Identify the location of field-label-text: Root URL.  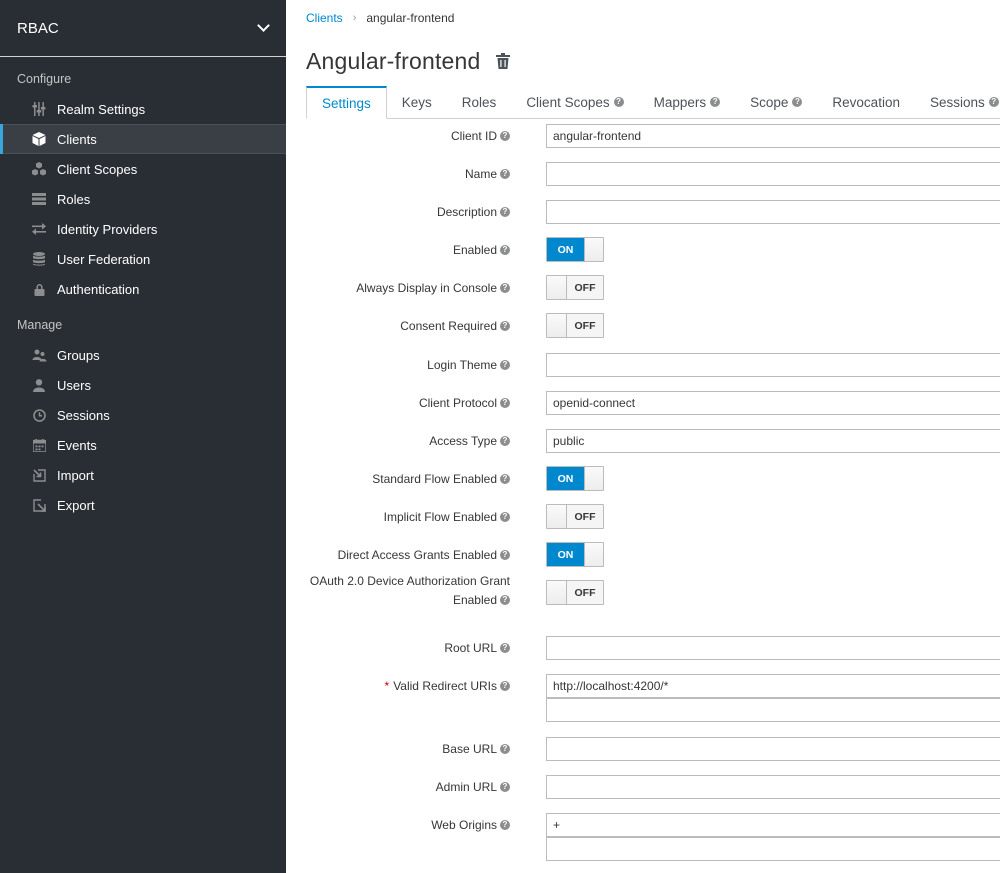
(470, 648).